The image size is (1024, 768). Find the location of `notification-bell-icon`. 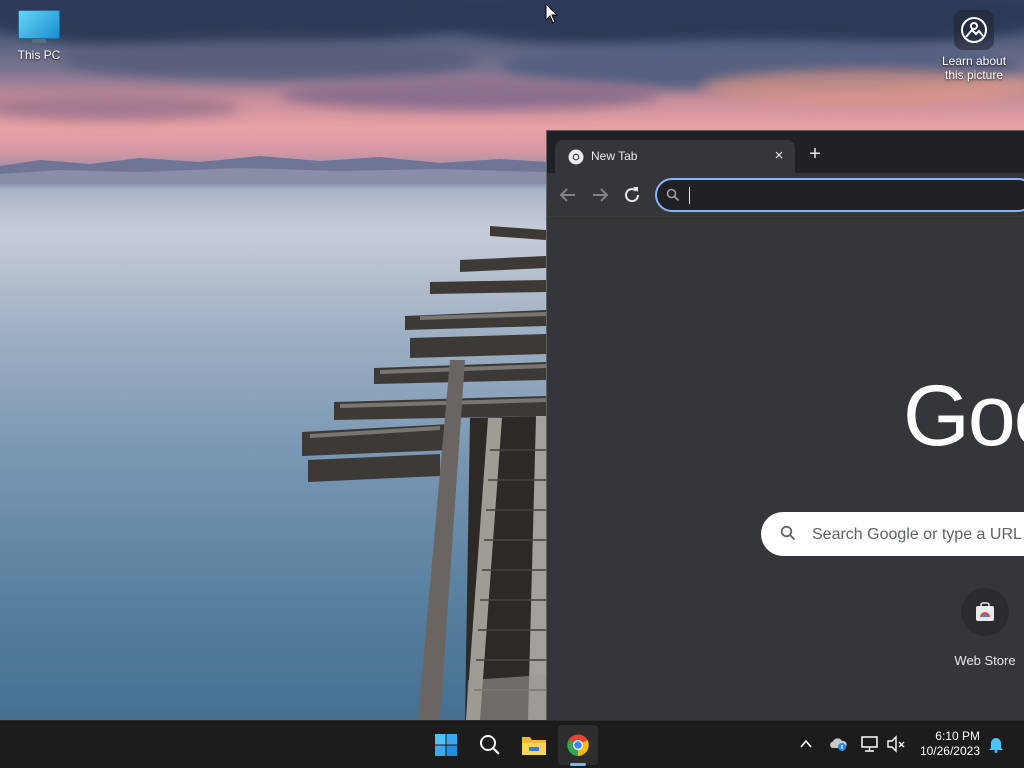

notification-bell-icon is located at coordinates (996, 745).